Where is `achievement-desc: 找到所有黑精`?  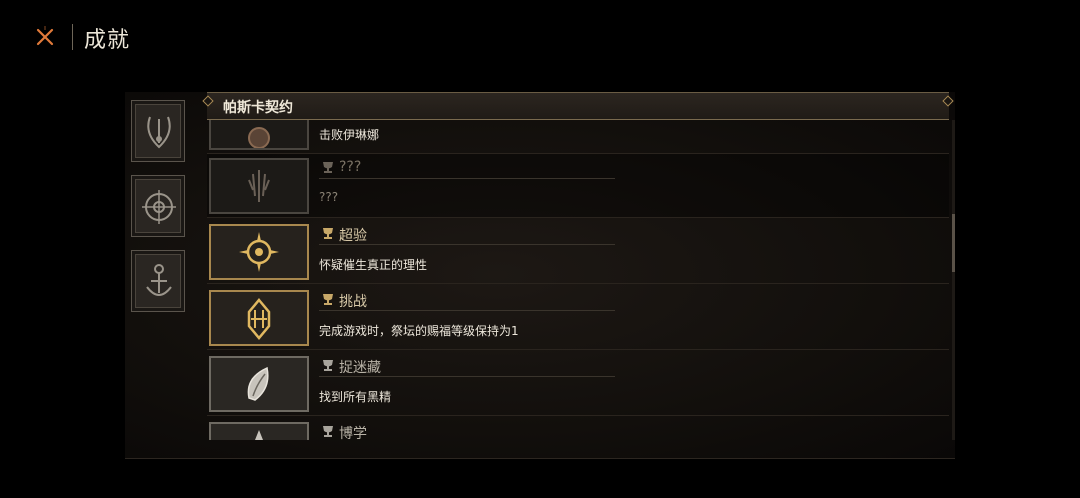
achievement-desc: 找到所有黑精 is located at coordinates (355, 397).